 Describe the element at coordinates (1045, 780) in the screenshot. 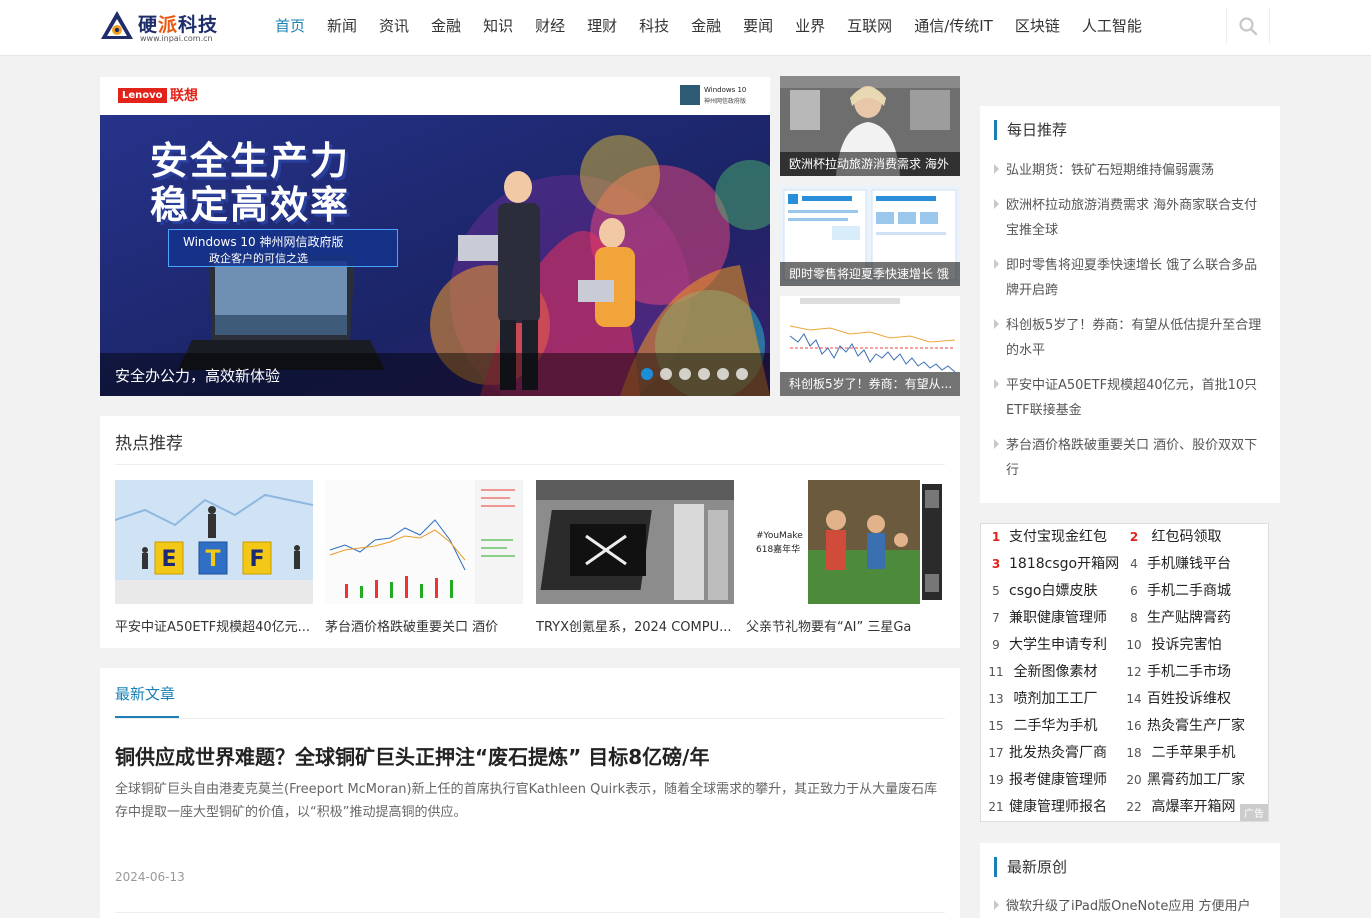

I see `ad-link: 19 报考健康管理师` at that location.